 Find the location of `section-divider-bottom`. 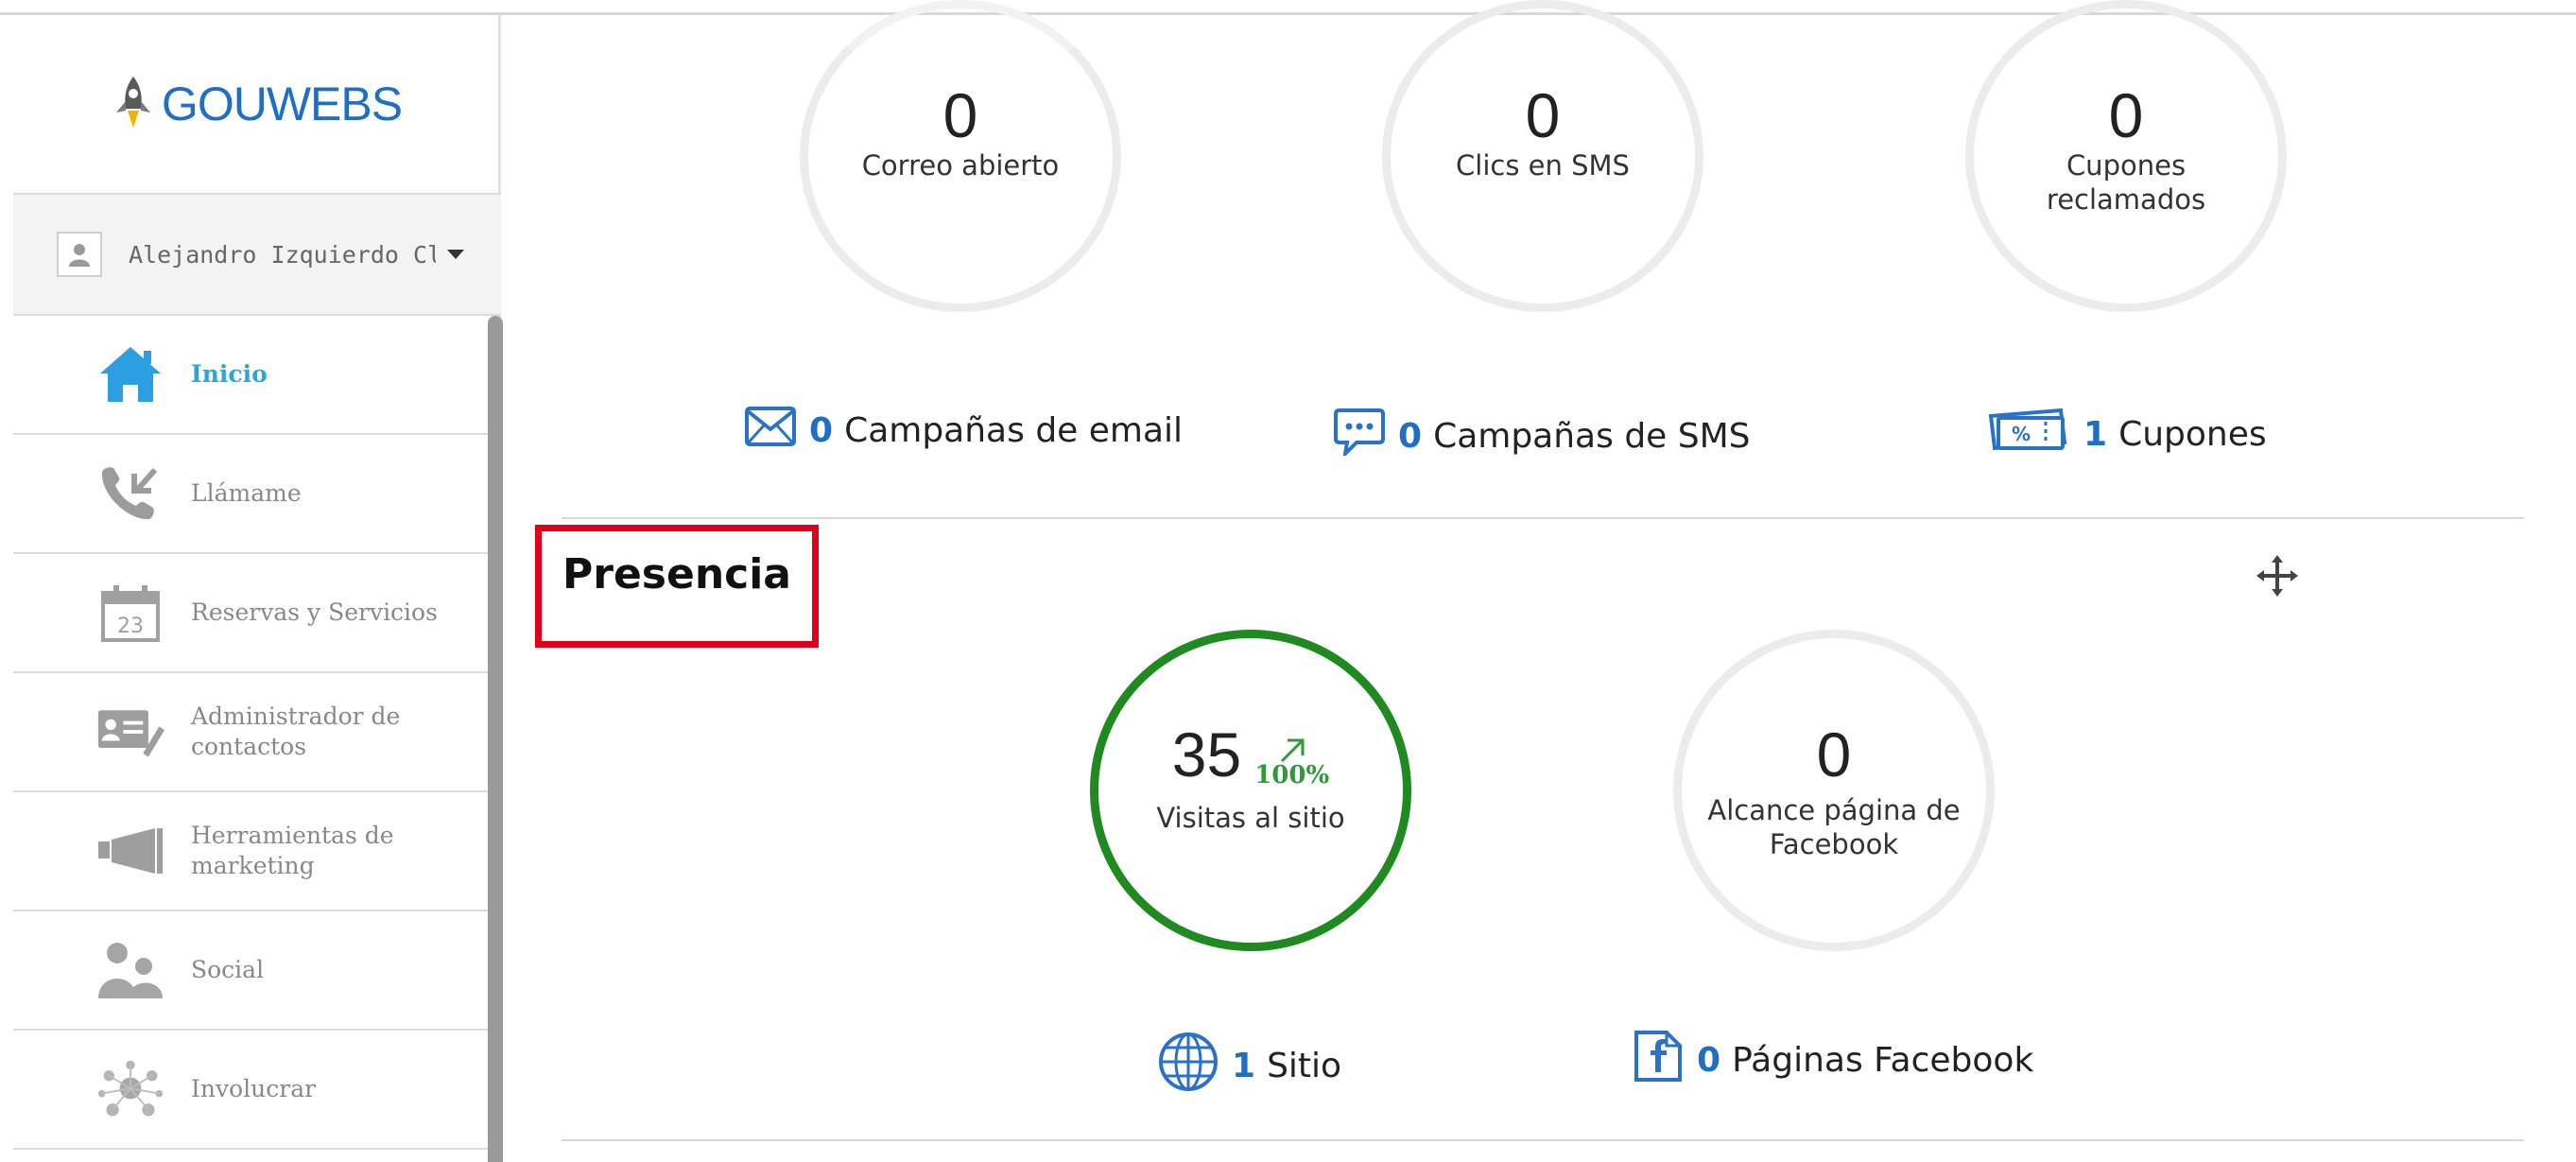

section-divider-bottom is located at coordinates (1543, 1140).